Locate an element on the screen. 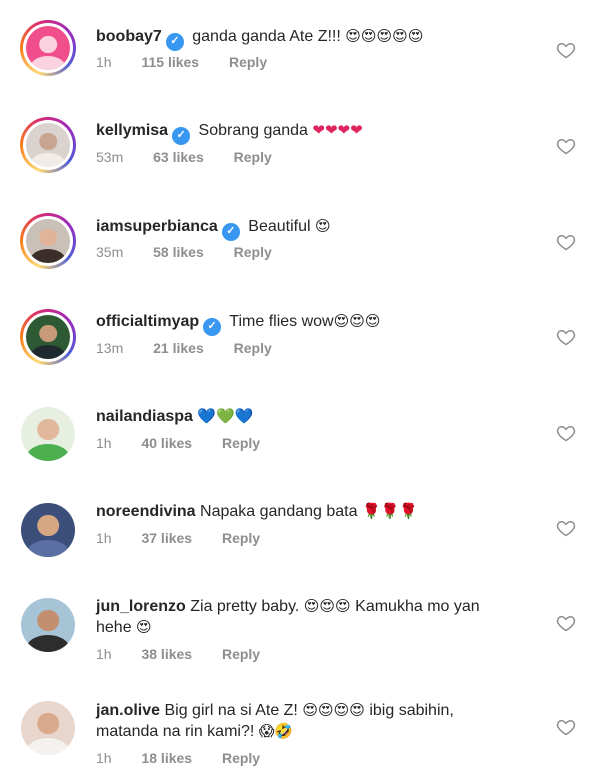  comment-username: jun_lorenzo is located at coordinates (141, 606).